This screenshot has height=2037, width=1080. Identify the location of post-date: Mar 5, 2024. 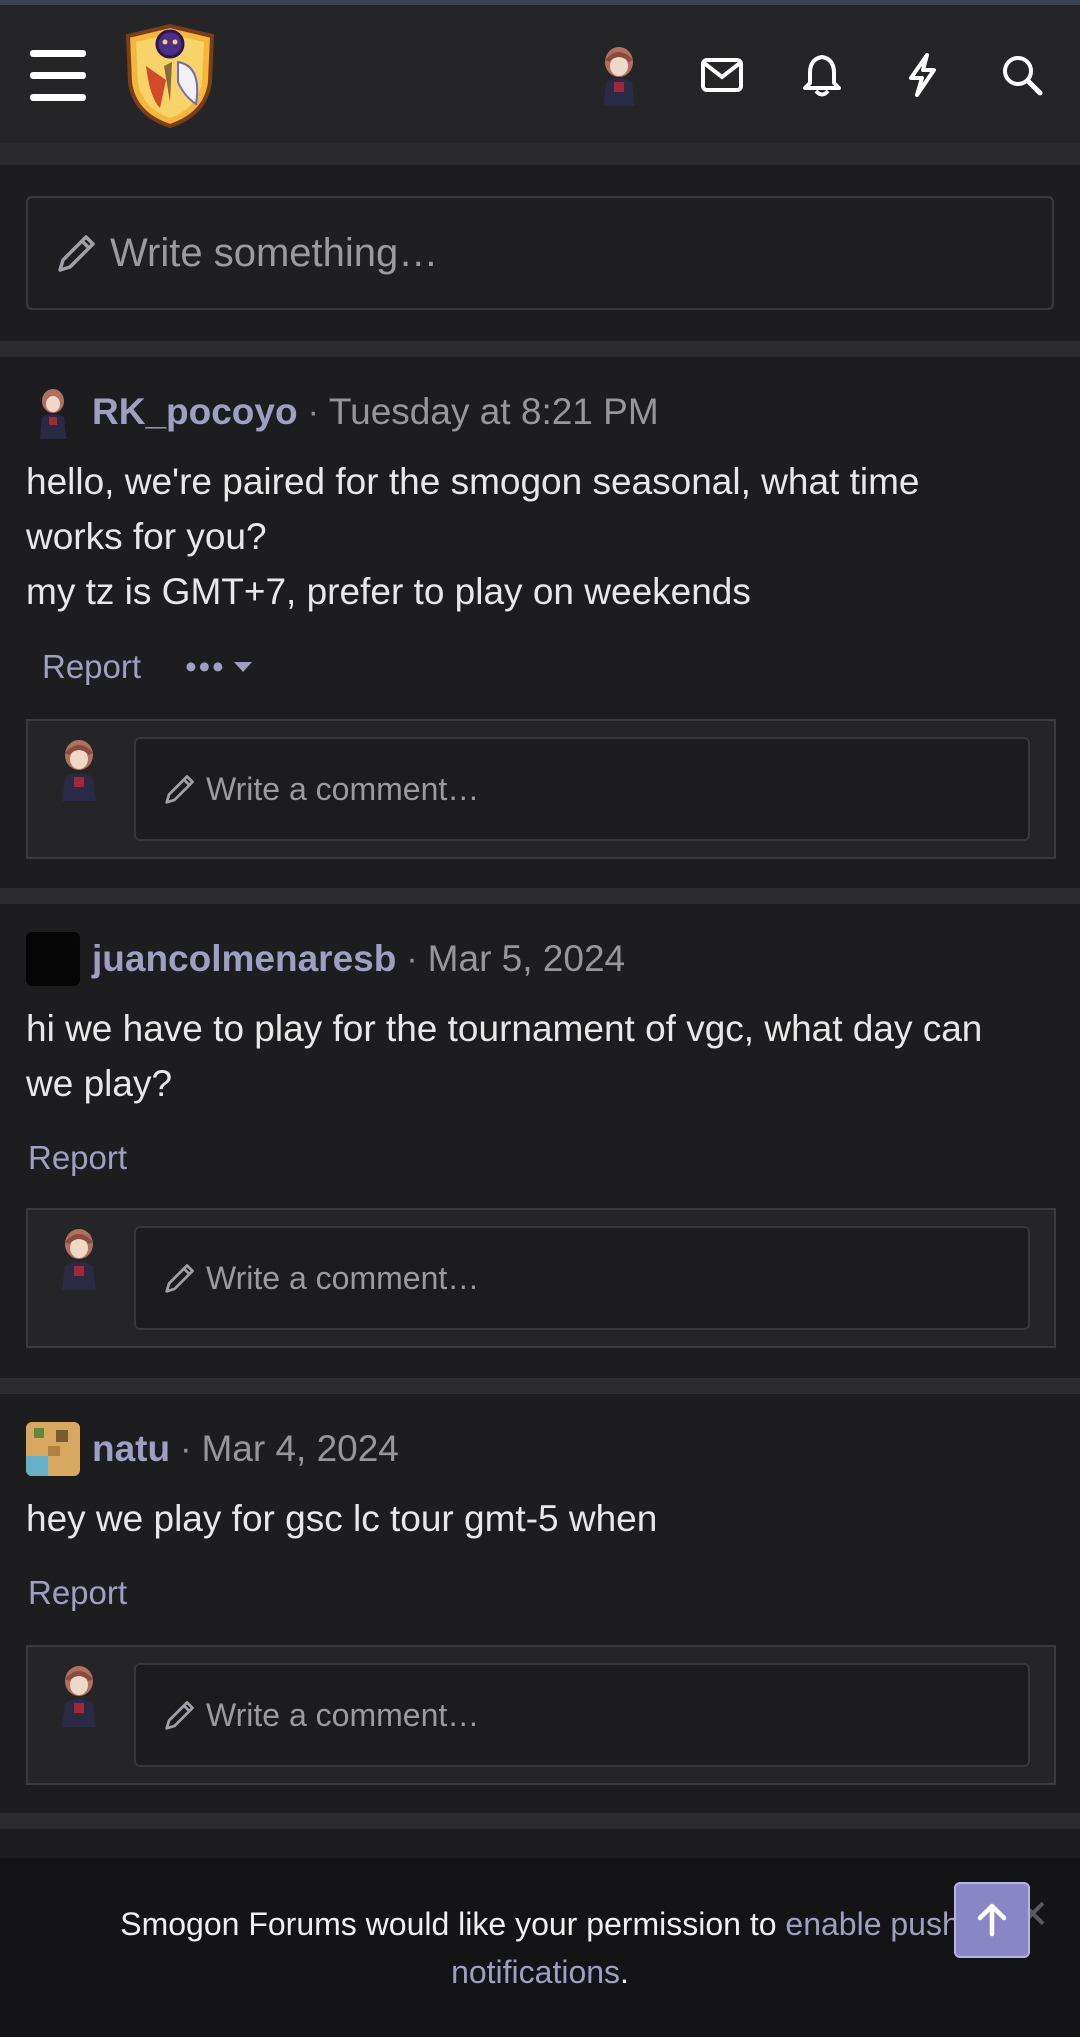
(526, 959).